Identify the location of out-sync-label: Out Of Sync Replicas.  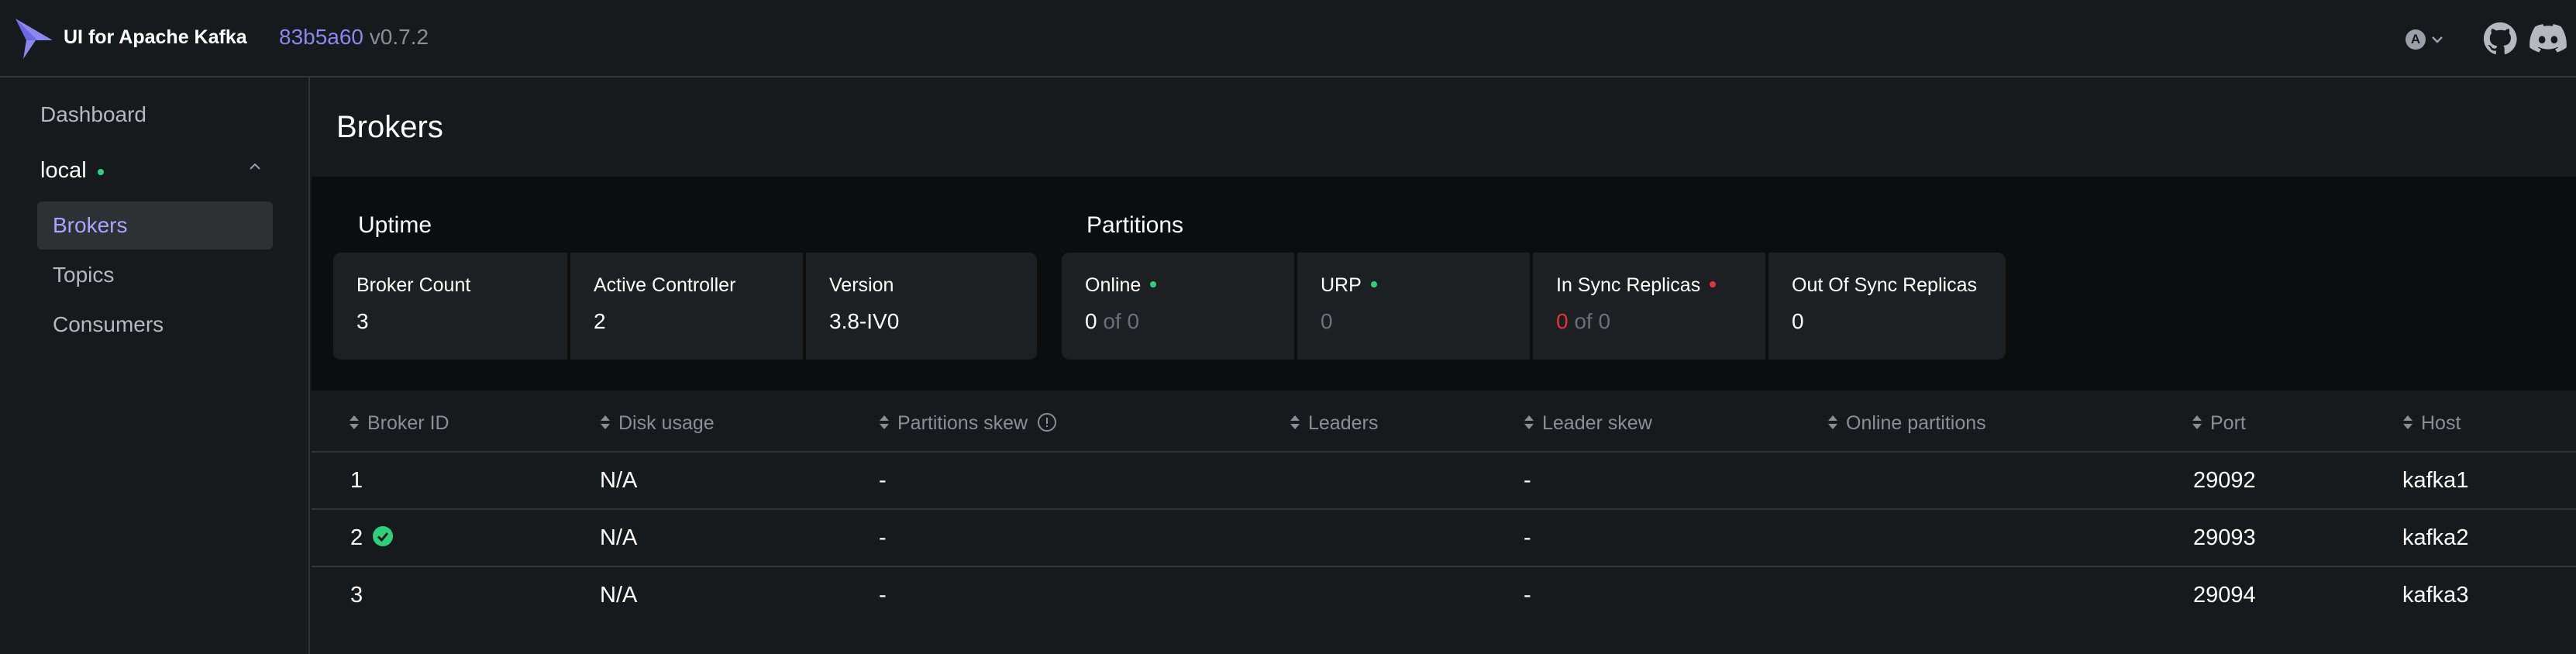
(1884, 285).